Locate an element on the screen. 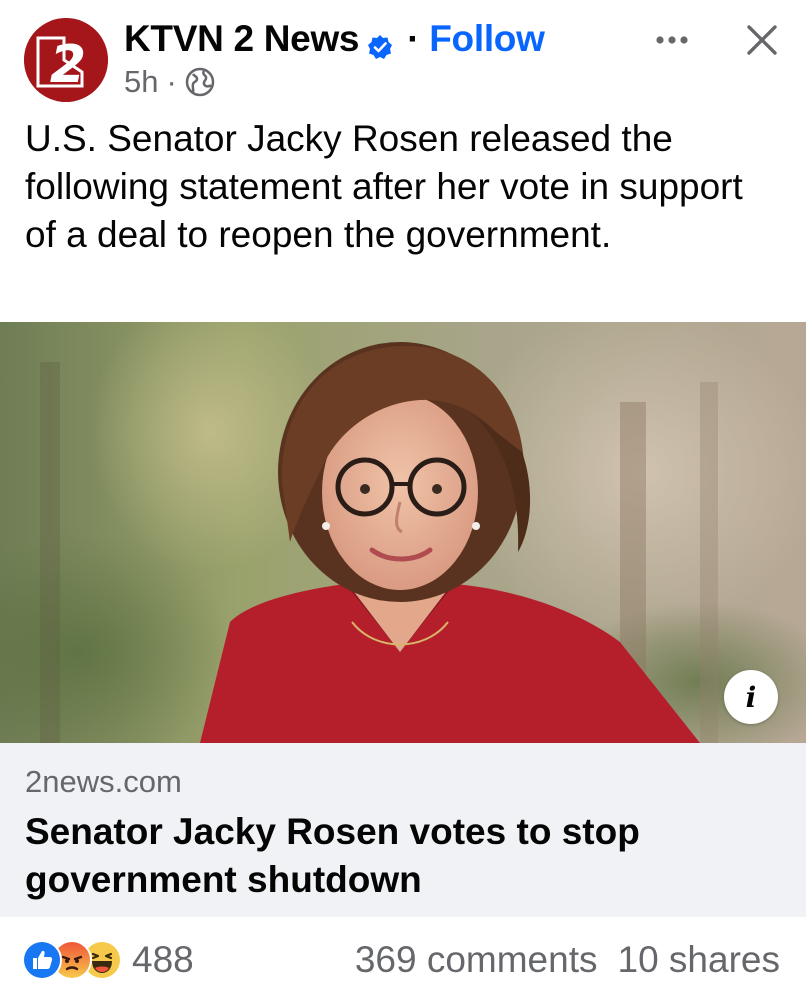  info-icon: i is located at coordinates (751, 697).